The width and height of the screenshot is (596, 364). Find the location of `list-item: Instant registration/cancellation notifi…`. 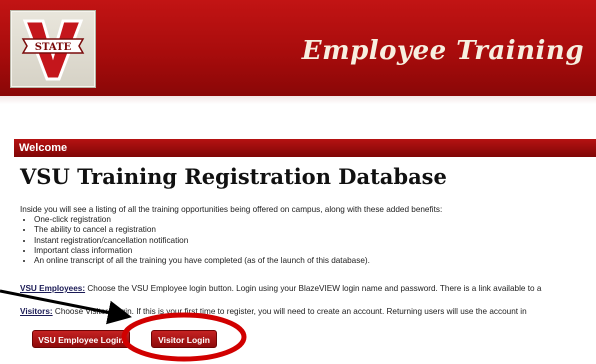

list-item: Instant registration/cancellation notifi… is located at coordinates (315, 241).